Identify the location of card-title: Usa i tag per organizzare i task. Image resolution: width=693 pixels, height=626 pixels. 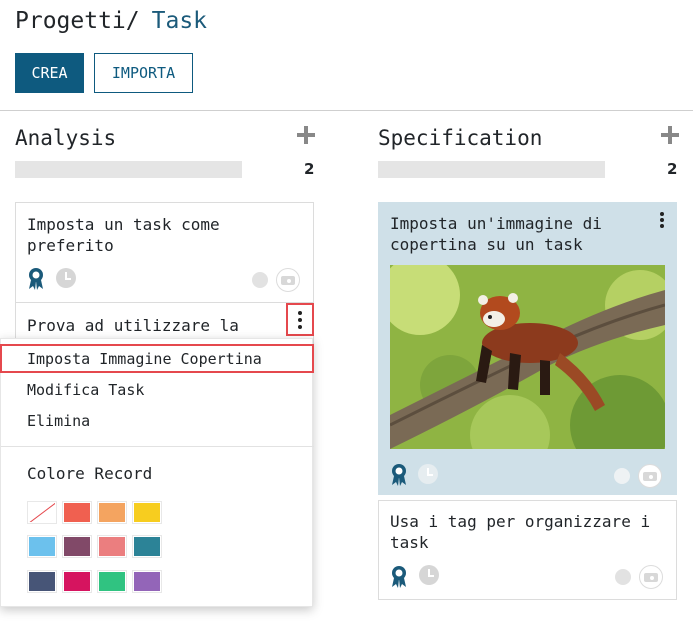
(520, 532).